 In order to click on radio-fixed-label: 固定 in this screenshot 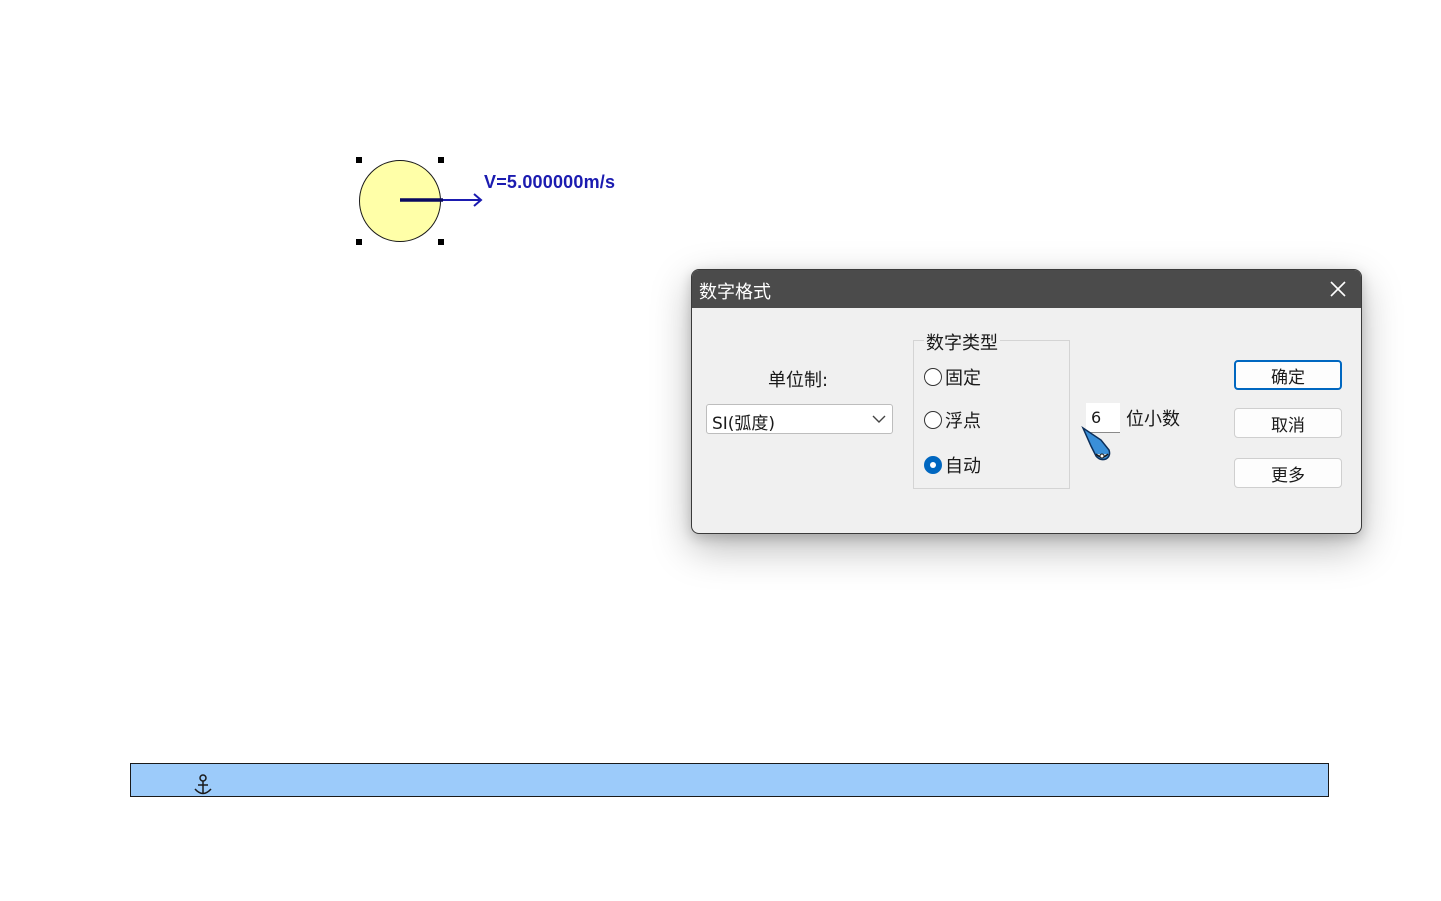, I will do `click(963, 378)`.